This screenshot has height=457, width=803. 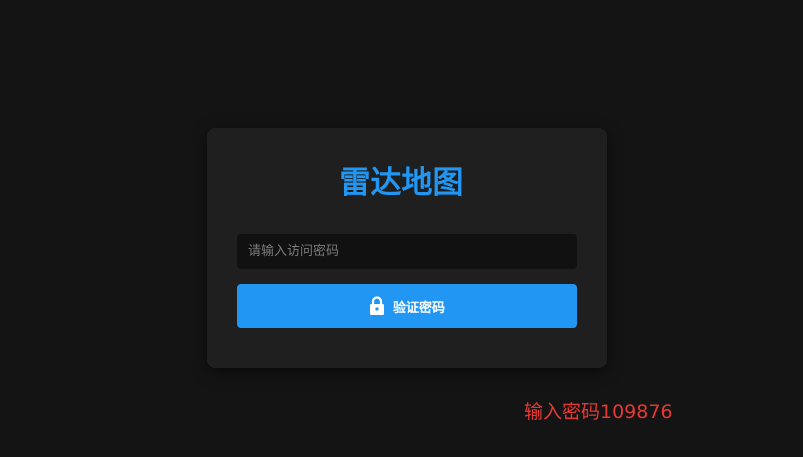 What do you see at coordinates (407, 251) in the screenshot?
I see `password-input` at bounding box center [407, 251].